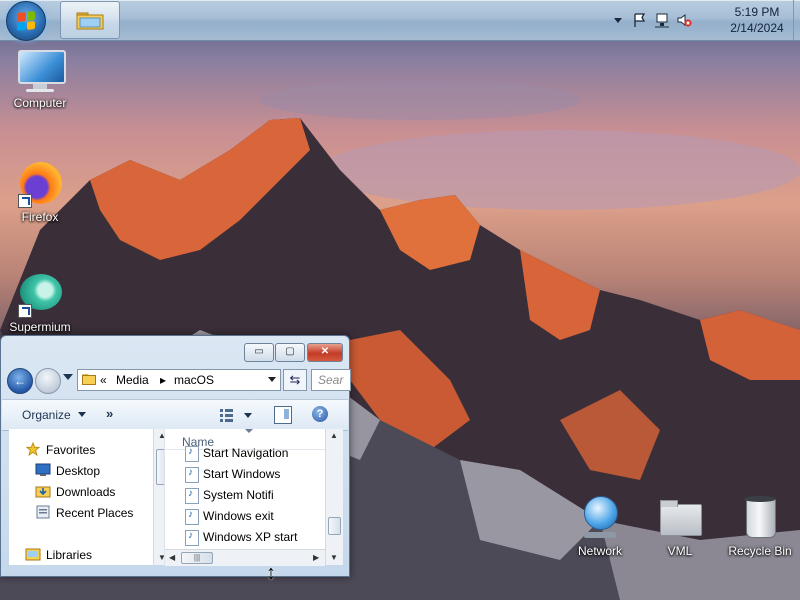 This screenshot has width=800, height=600. Describe the element at coordinates (238, 495) in the screenshot. I see `file-name: System Notifi` at that location.